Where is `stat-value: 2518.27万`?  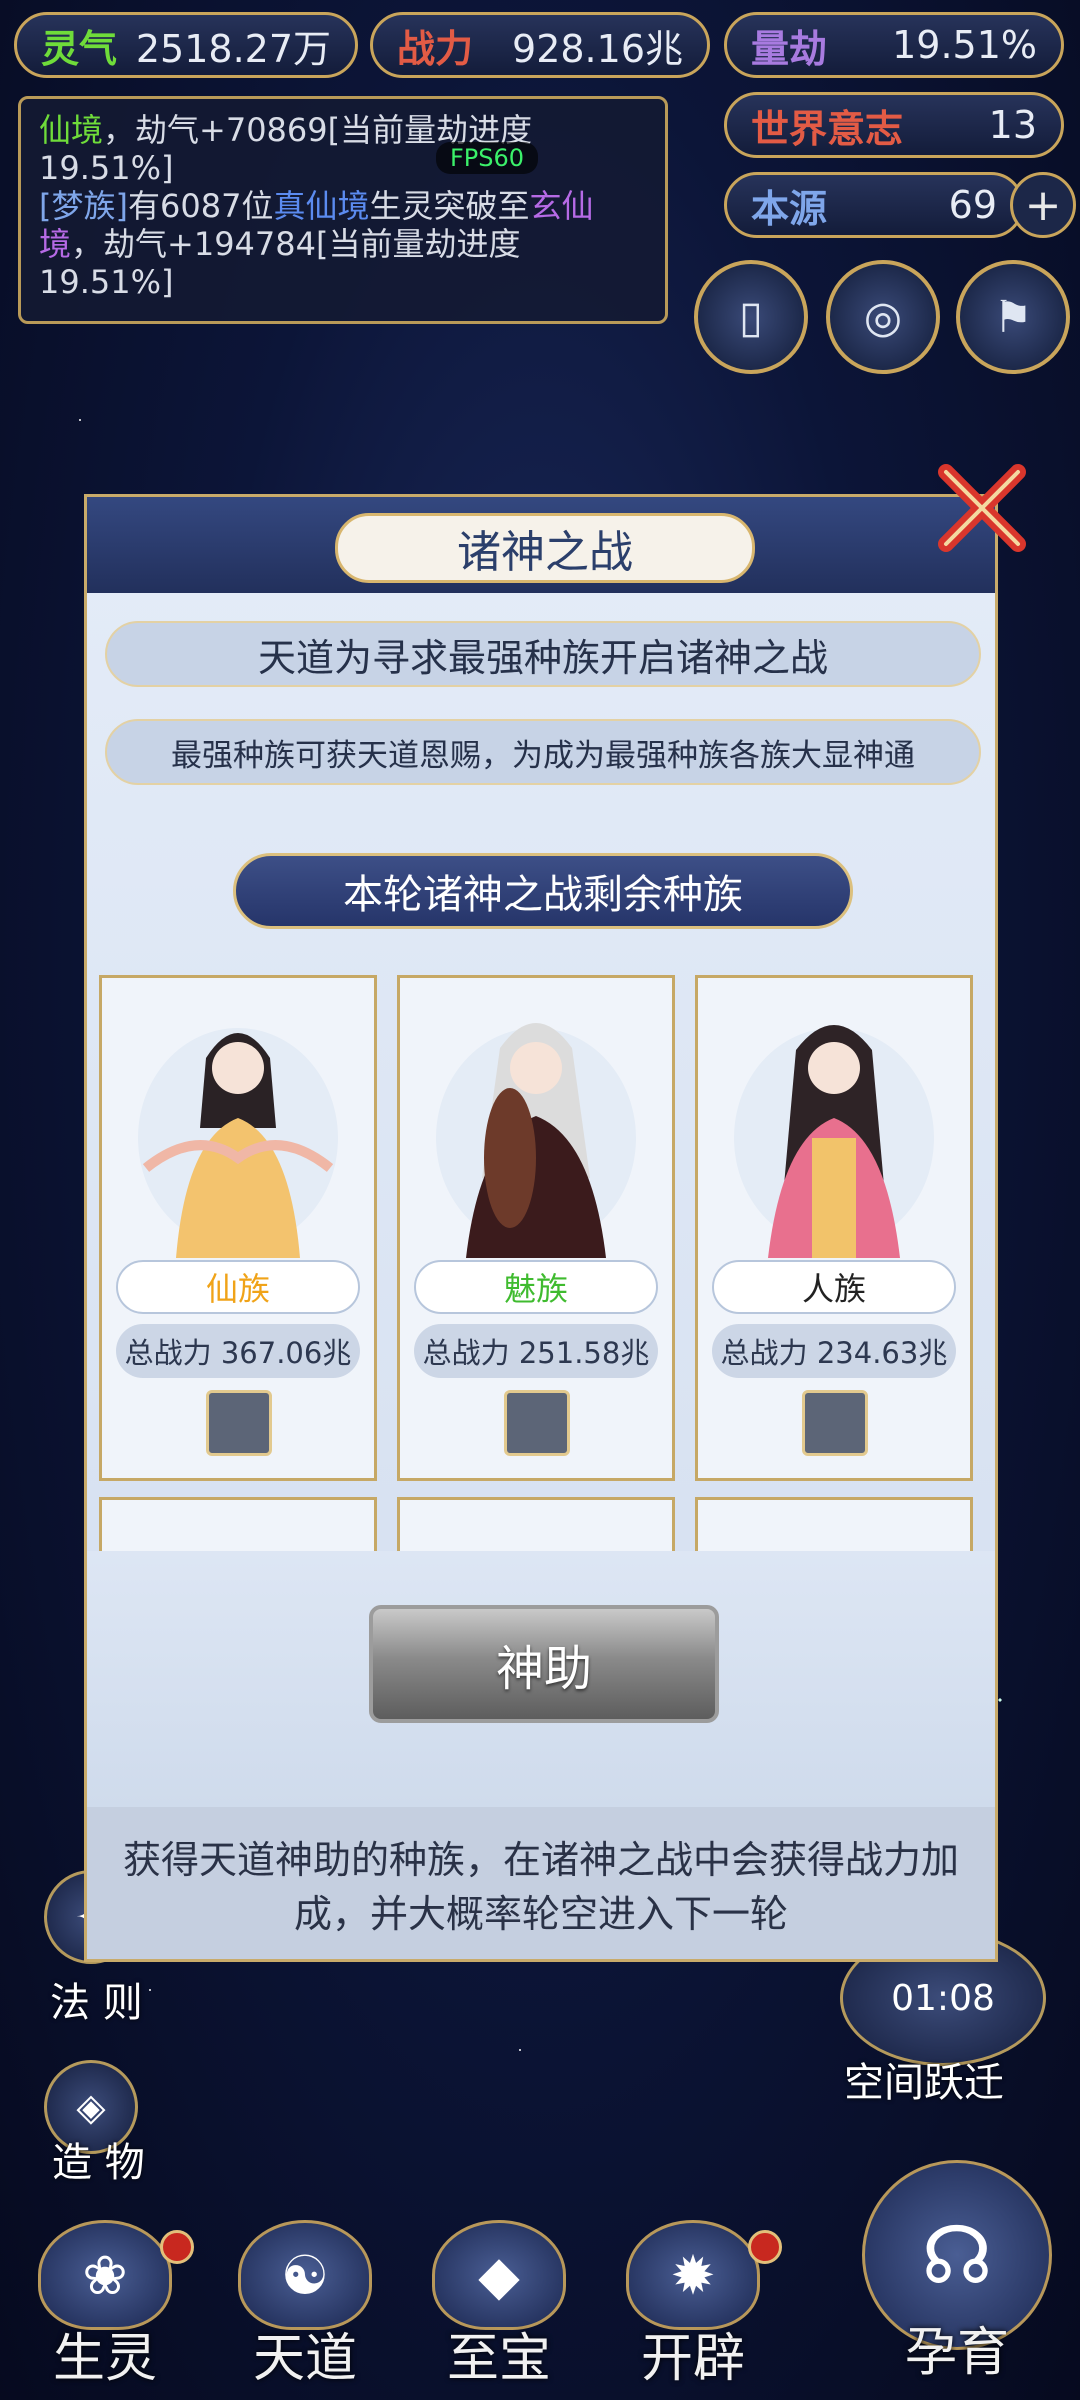
stat-value: 2518.27万 is located at coordinates (233, 48).